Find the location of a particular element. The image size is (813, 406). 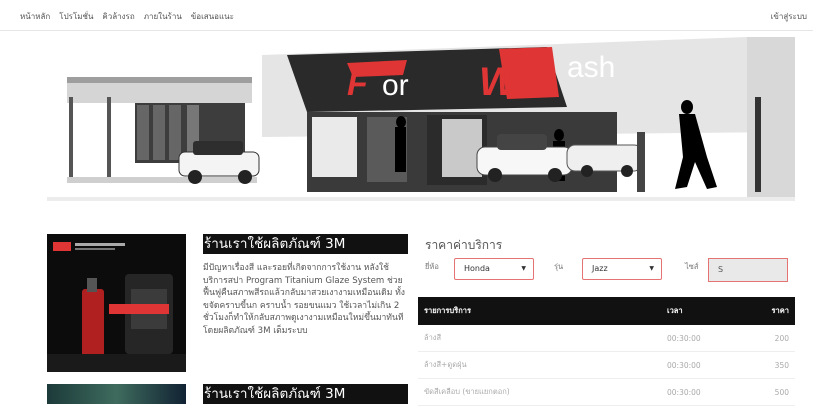

table-header-row: รายการบริการ เวลา ราคา is located at coordinates (606, 311).